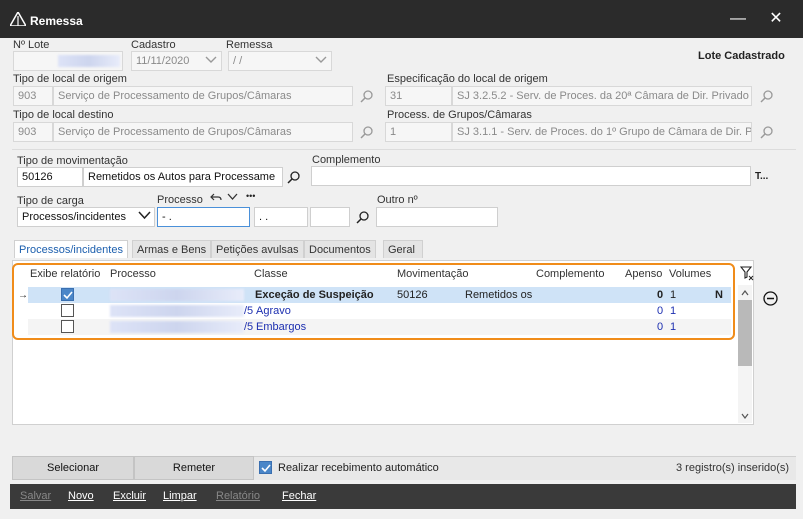 The height and width of the screenshot is (519, 803). What do you see at coordinates (733, 468) in the screenshot?
I see `records-count: 3 registro(s) inserido(s)` at bounding box center [733, 468].